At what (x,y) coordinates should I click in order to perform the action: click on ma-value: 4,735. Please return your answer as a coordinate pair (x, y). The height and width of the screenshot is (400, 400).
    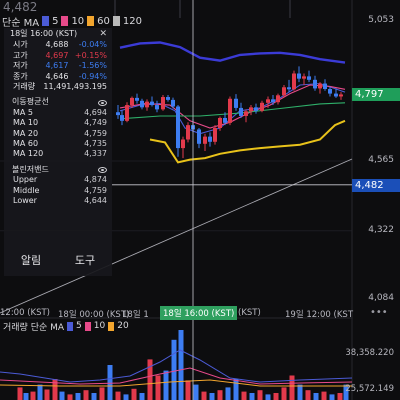
    Looking at the image, I should click on (95, 144).